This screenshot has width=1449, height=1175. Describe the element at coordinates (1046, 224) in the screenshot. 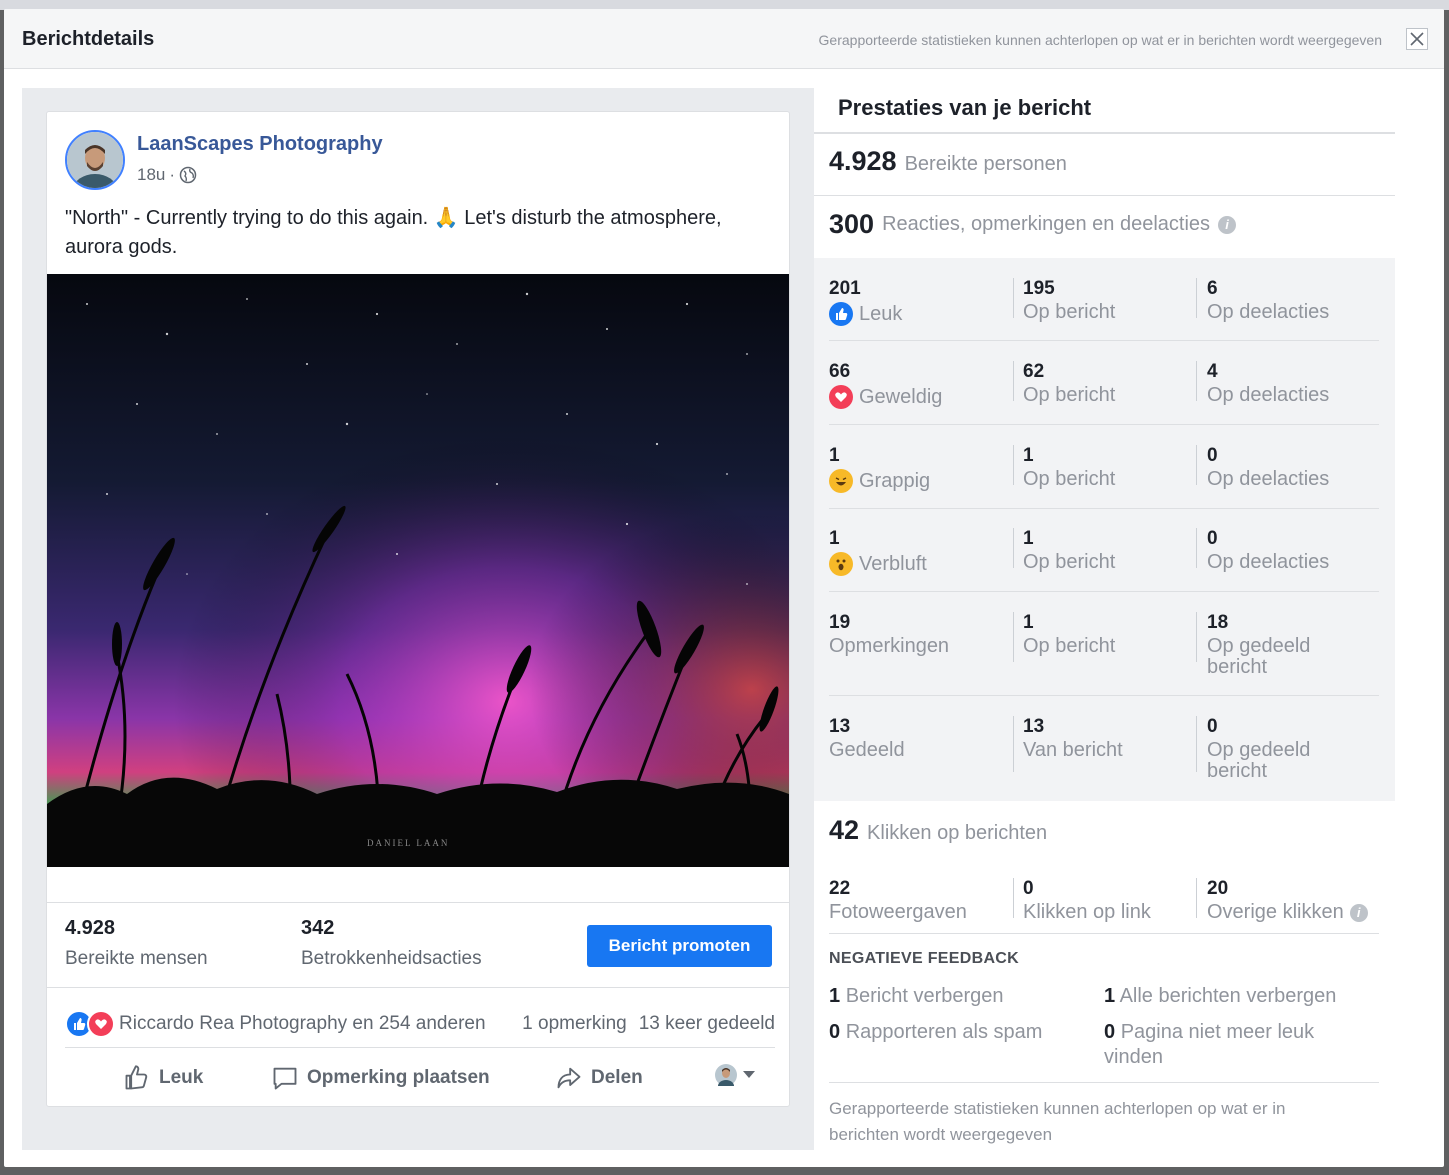

I see `engagement-label: Reacties, opmerkingen en deelacties` at that location.